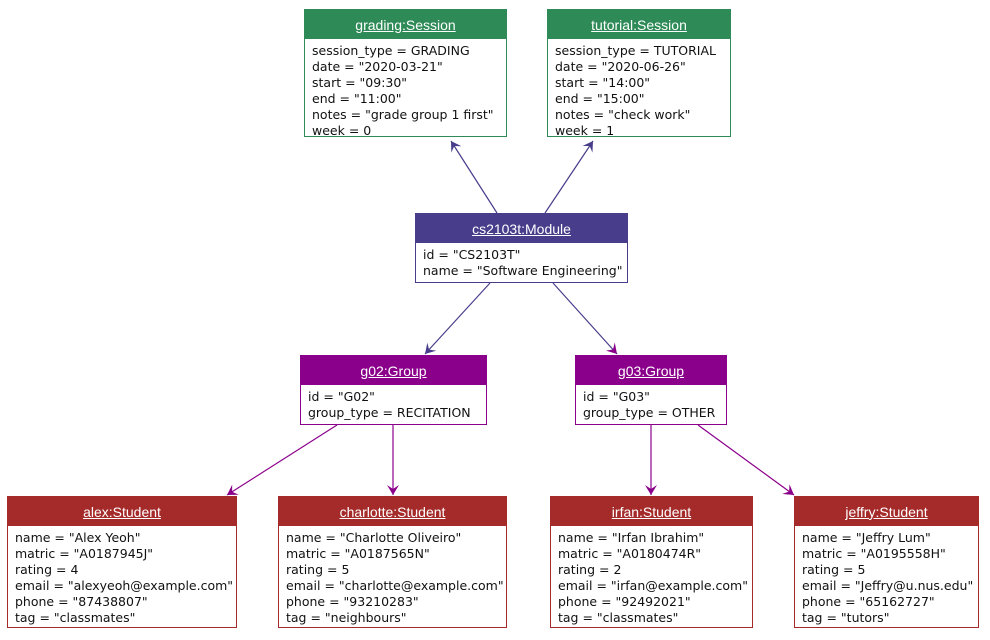 This screenshot has width=990, height=640. What do you see at coordinates (360, 82) in the screenshot?
I see `attribute-line: start = "09:30"` at bounding box center [360, 82].